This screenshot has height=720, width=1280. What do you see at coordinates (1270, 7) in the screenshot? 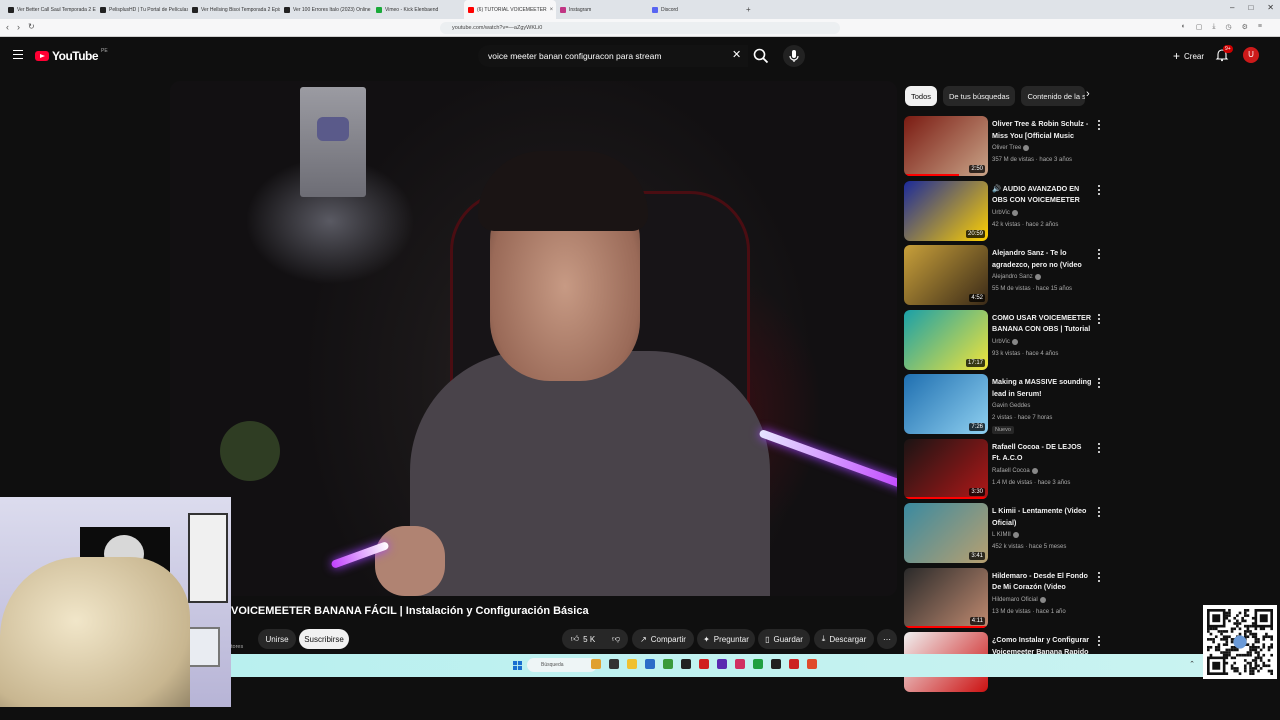
I see `close-window-icon: ✕` at bounding box center [1270, 7].